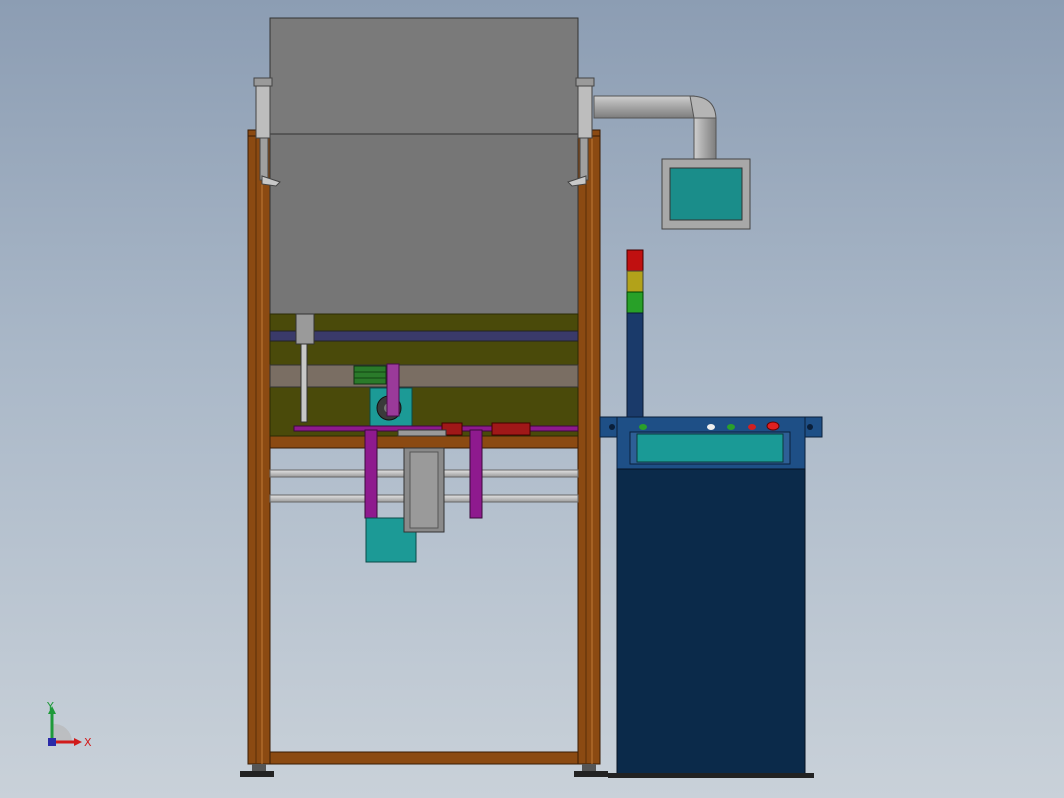 This screenshot has height=798, width=1064. I want to click on y-axis-label: Y, so click(50, 706).